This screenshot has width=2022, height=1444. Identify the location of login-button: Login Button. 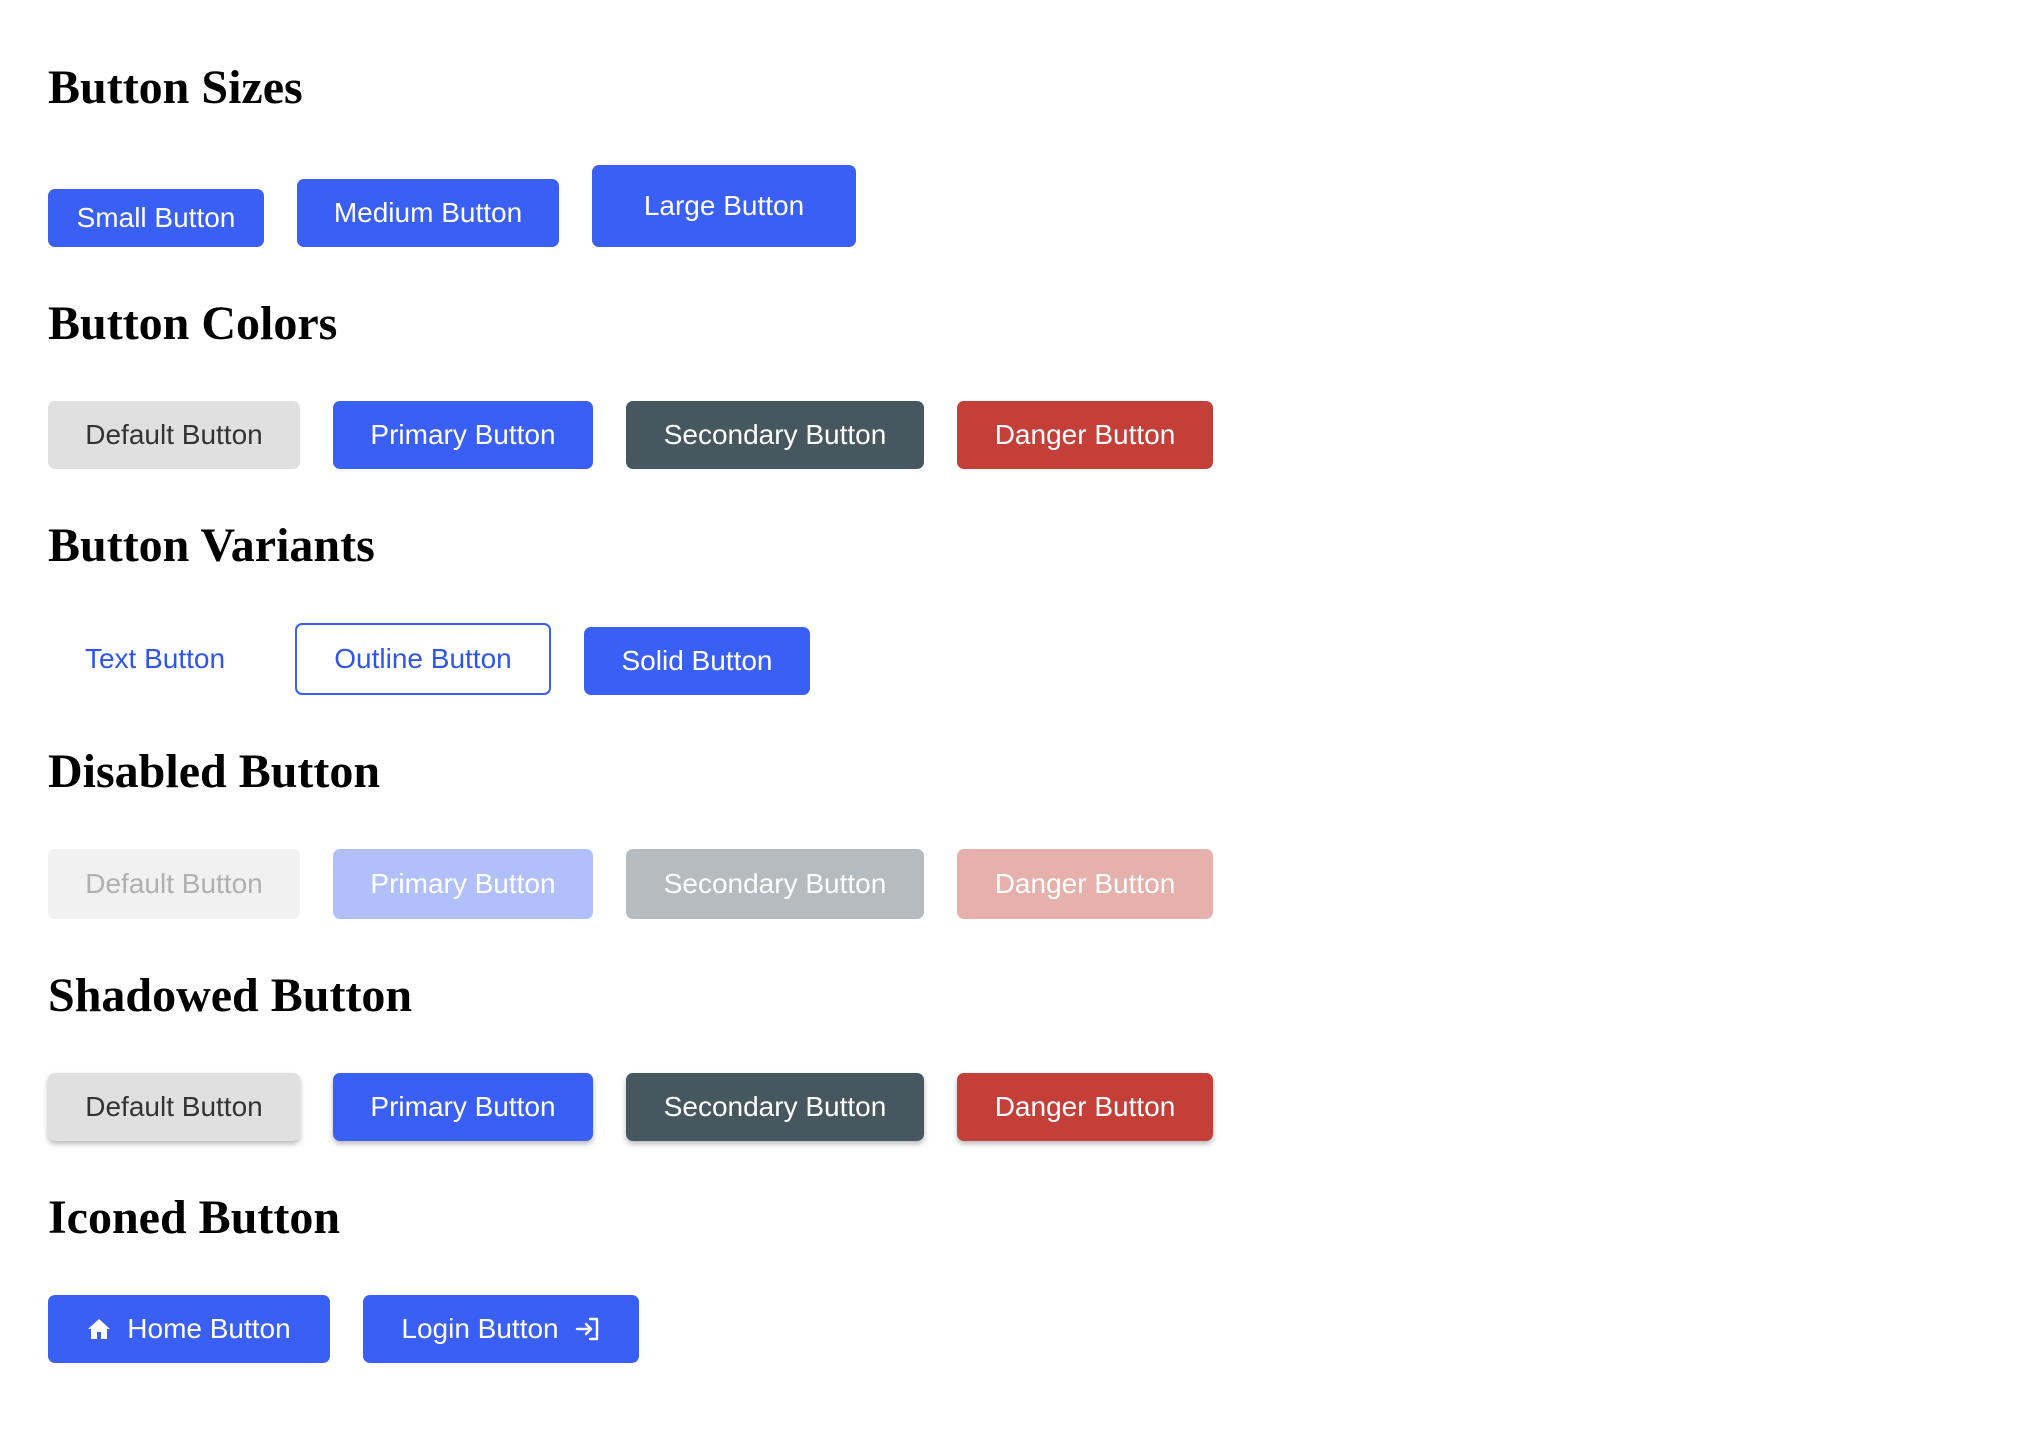
(501, 1329).